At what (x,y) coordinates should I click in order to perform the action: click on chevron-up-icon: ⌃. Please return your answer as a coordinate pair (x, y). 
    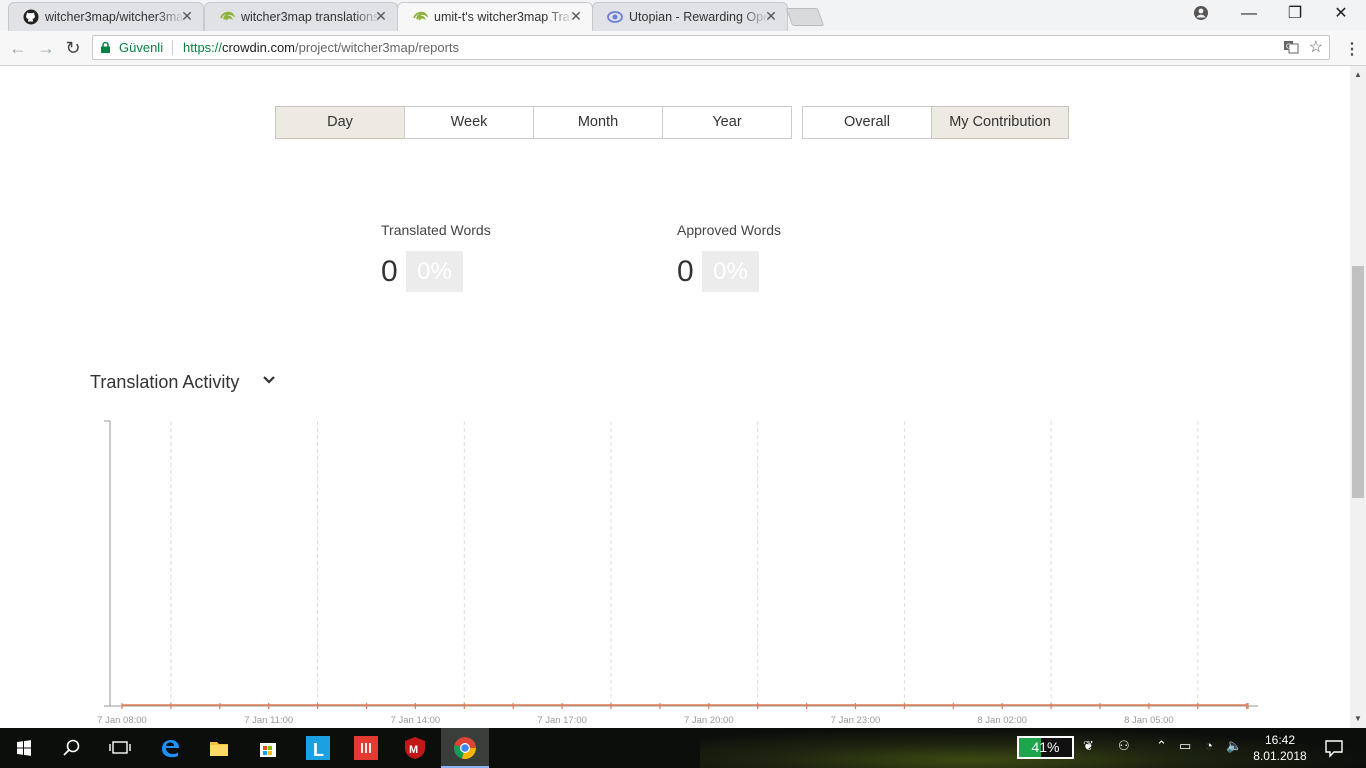
    Looking at the image, I should click on (1161, 746).